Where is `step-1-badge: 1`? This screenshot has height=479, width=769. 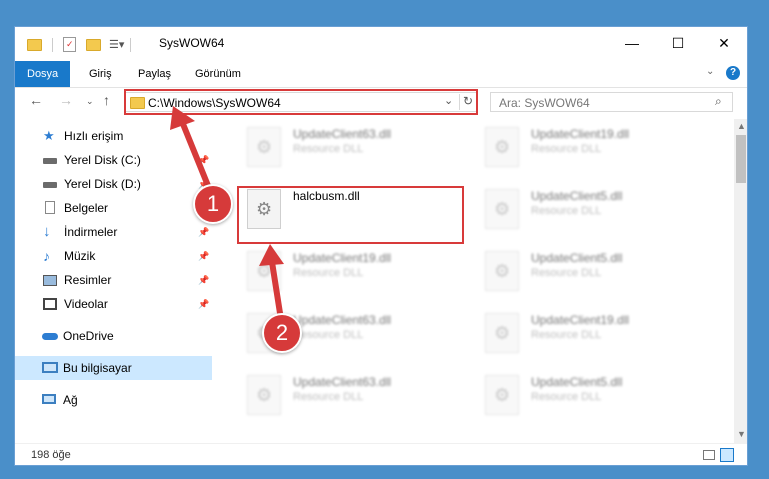
step-1-badge: 1 is located at coordinates (213, 204).